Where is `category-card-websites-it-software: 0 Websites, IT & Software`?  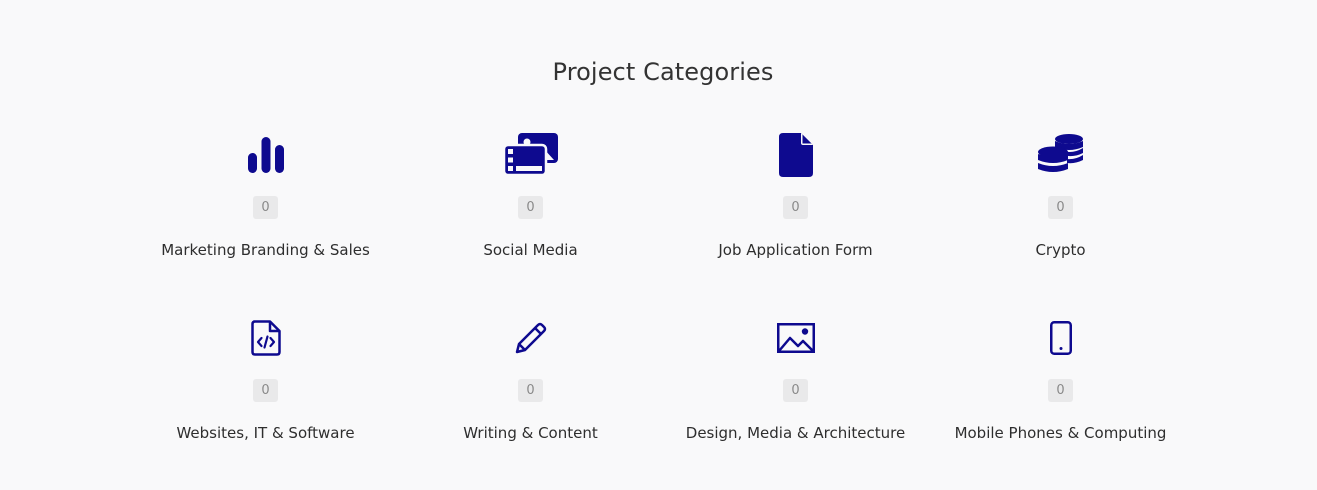 category-card-websites-it-software: 0 Websites, IT & Software is located at coordinates (265, 398).